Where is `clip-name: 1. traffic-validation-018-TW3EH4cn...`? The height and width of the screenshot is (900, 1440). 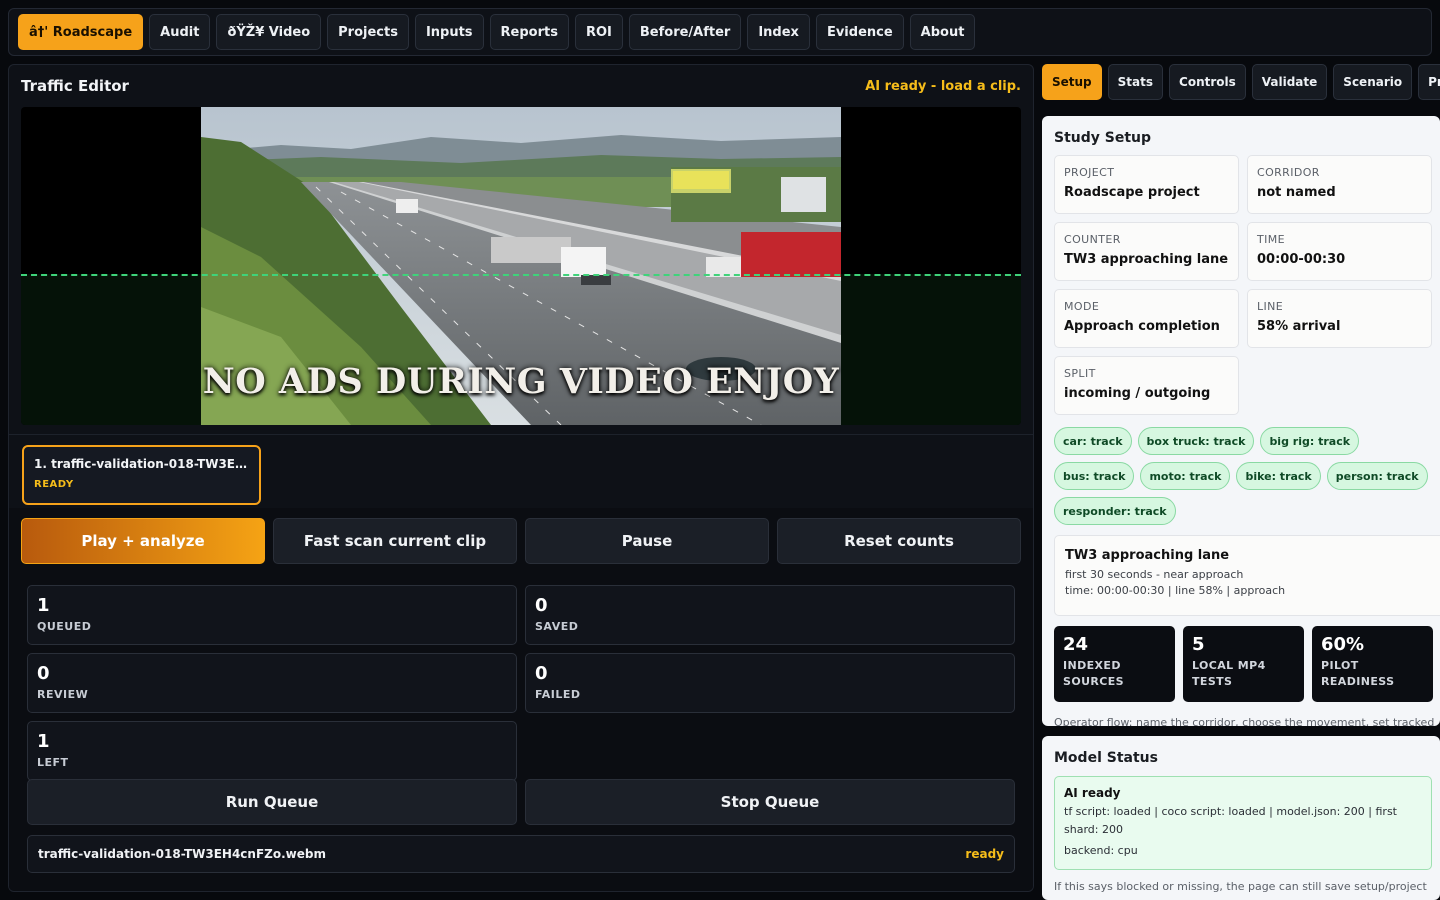
clip-name: 1. traffic-validation-018-TW3EH4cn... is located at coordinates (141, 464).